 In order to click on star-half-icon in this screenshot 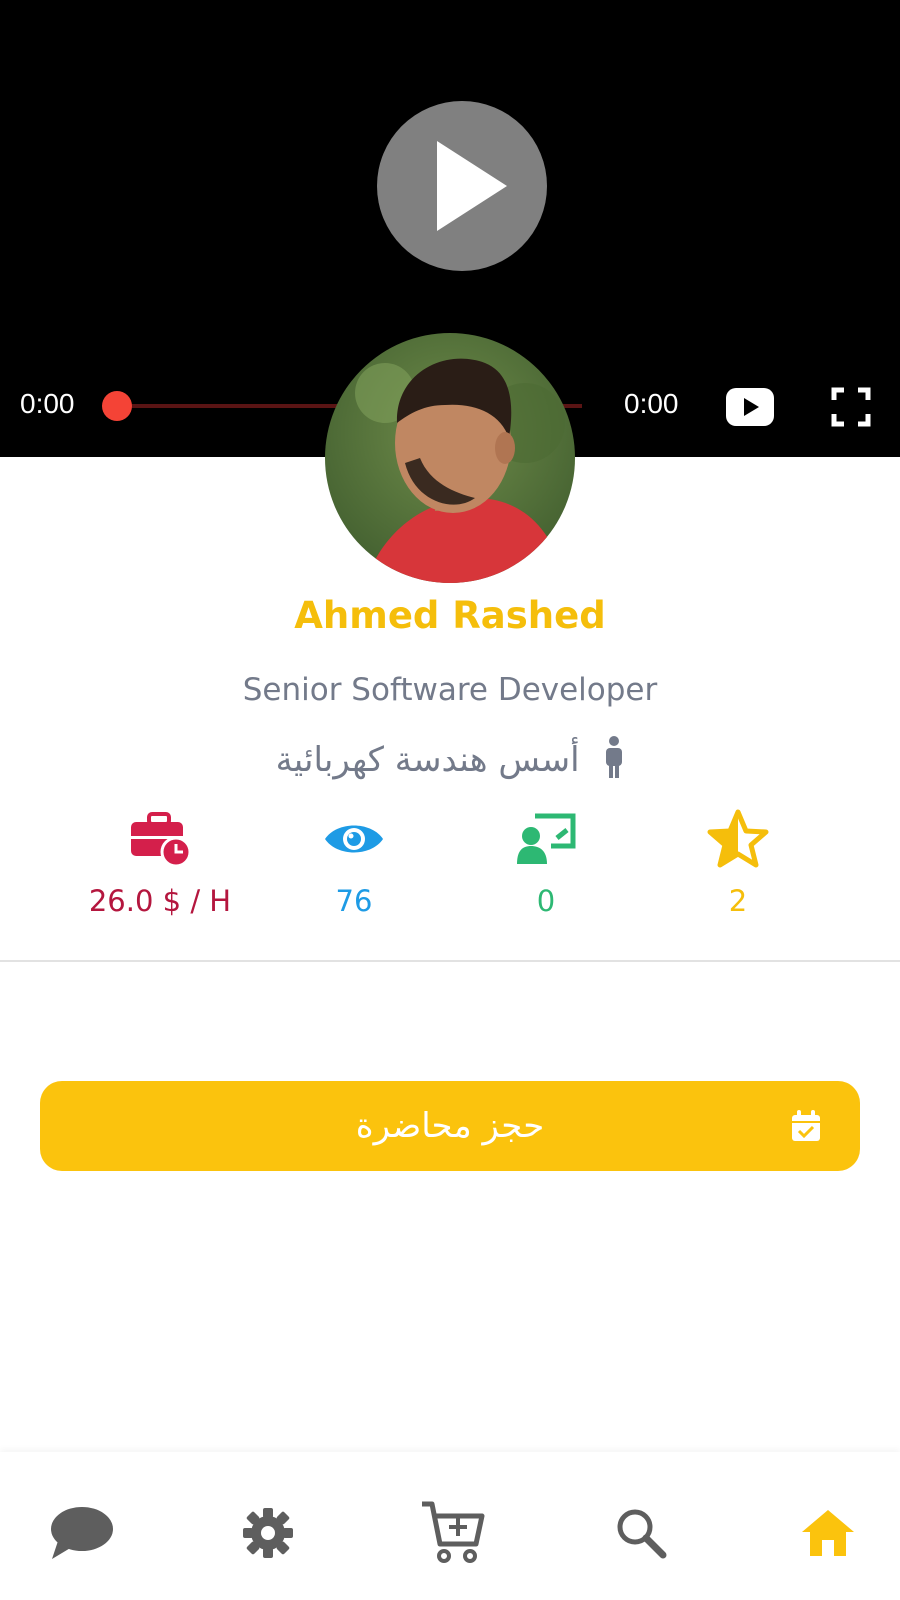, I will do `click(738, 838)`.